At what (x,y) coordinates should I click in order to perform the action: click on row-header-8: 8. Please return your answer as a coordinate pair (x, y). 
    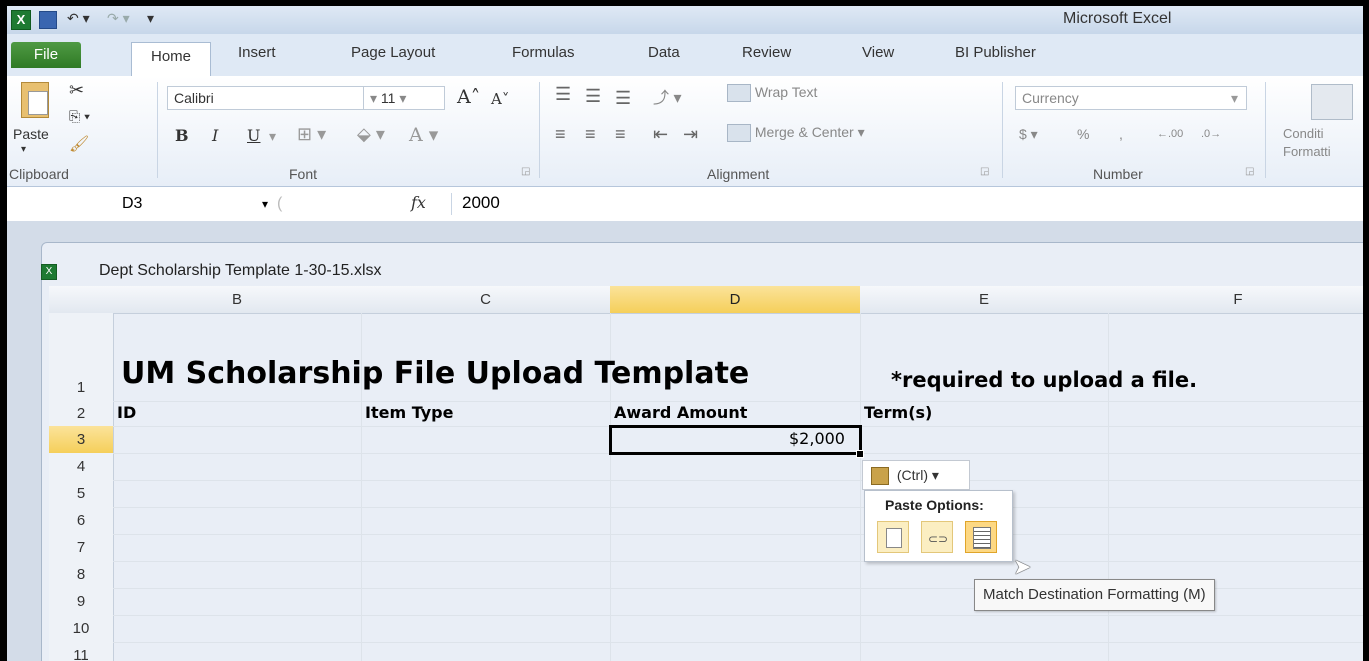
    Looking at the image, I should click on (81, 575).